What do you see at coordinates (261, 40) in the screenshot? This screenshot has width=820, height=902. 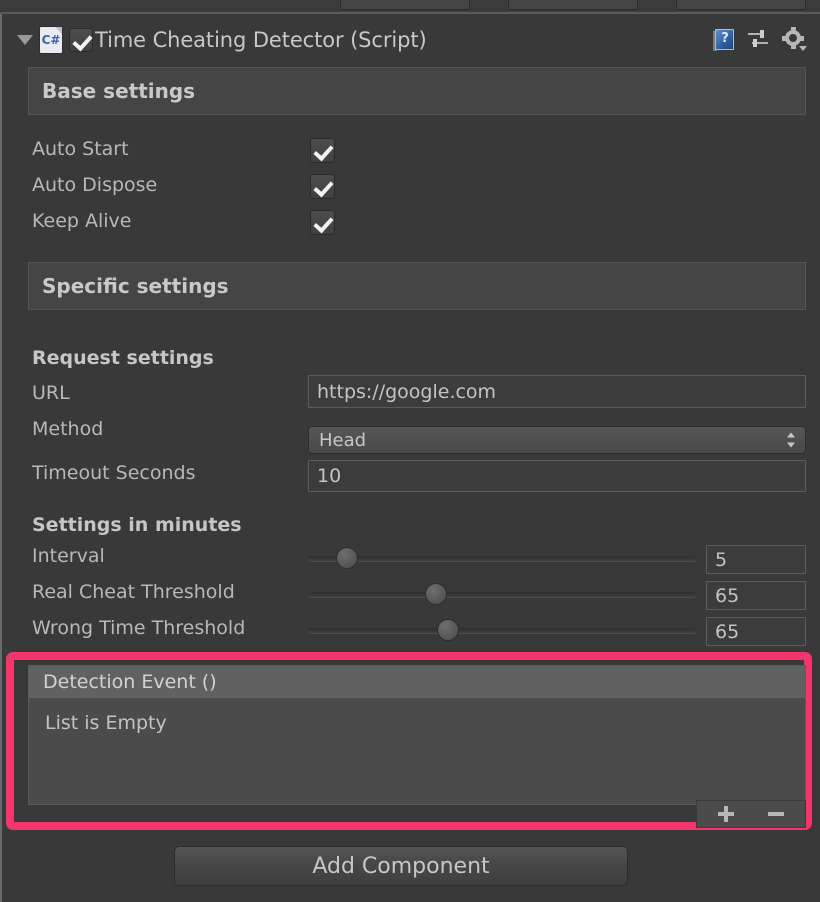 I see `component-title: Time Cheating Detector (Script)` at bounding box center [261, 40].